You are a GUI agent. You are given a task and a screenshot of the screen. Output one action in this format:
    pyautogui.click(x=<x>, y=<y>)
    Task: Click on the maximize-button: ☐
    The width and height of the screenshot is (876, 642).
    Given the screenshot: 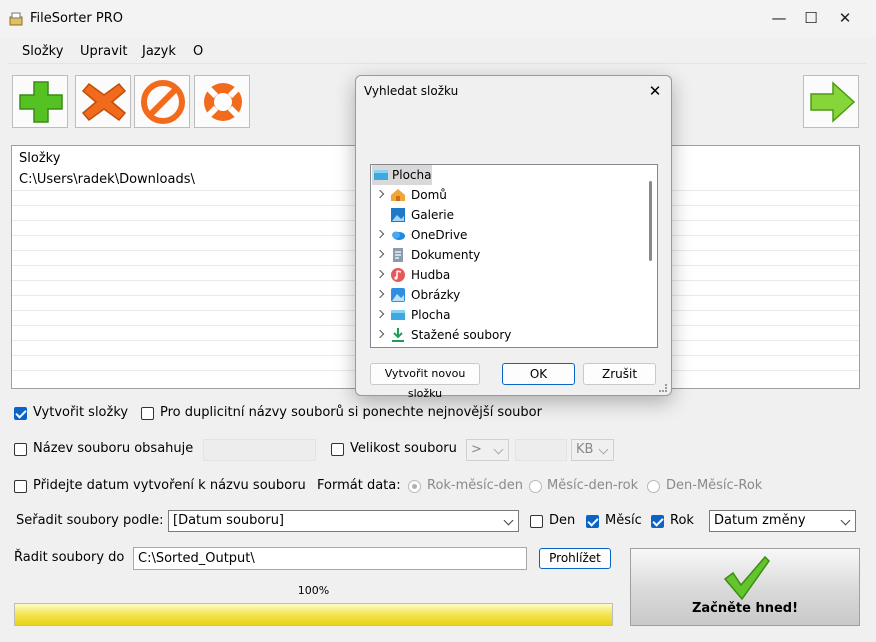 What is the action you would take?
    pyautogui.click(x=811, y=18)
    